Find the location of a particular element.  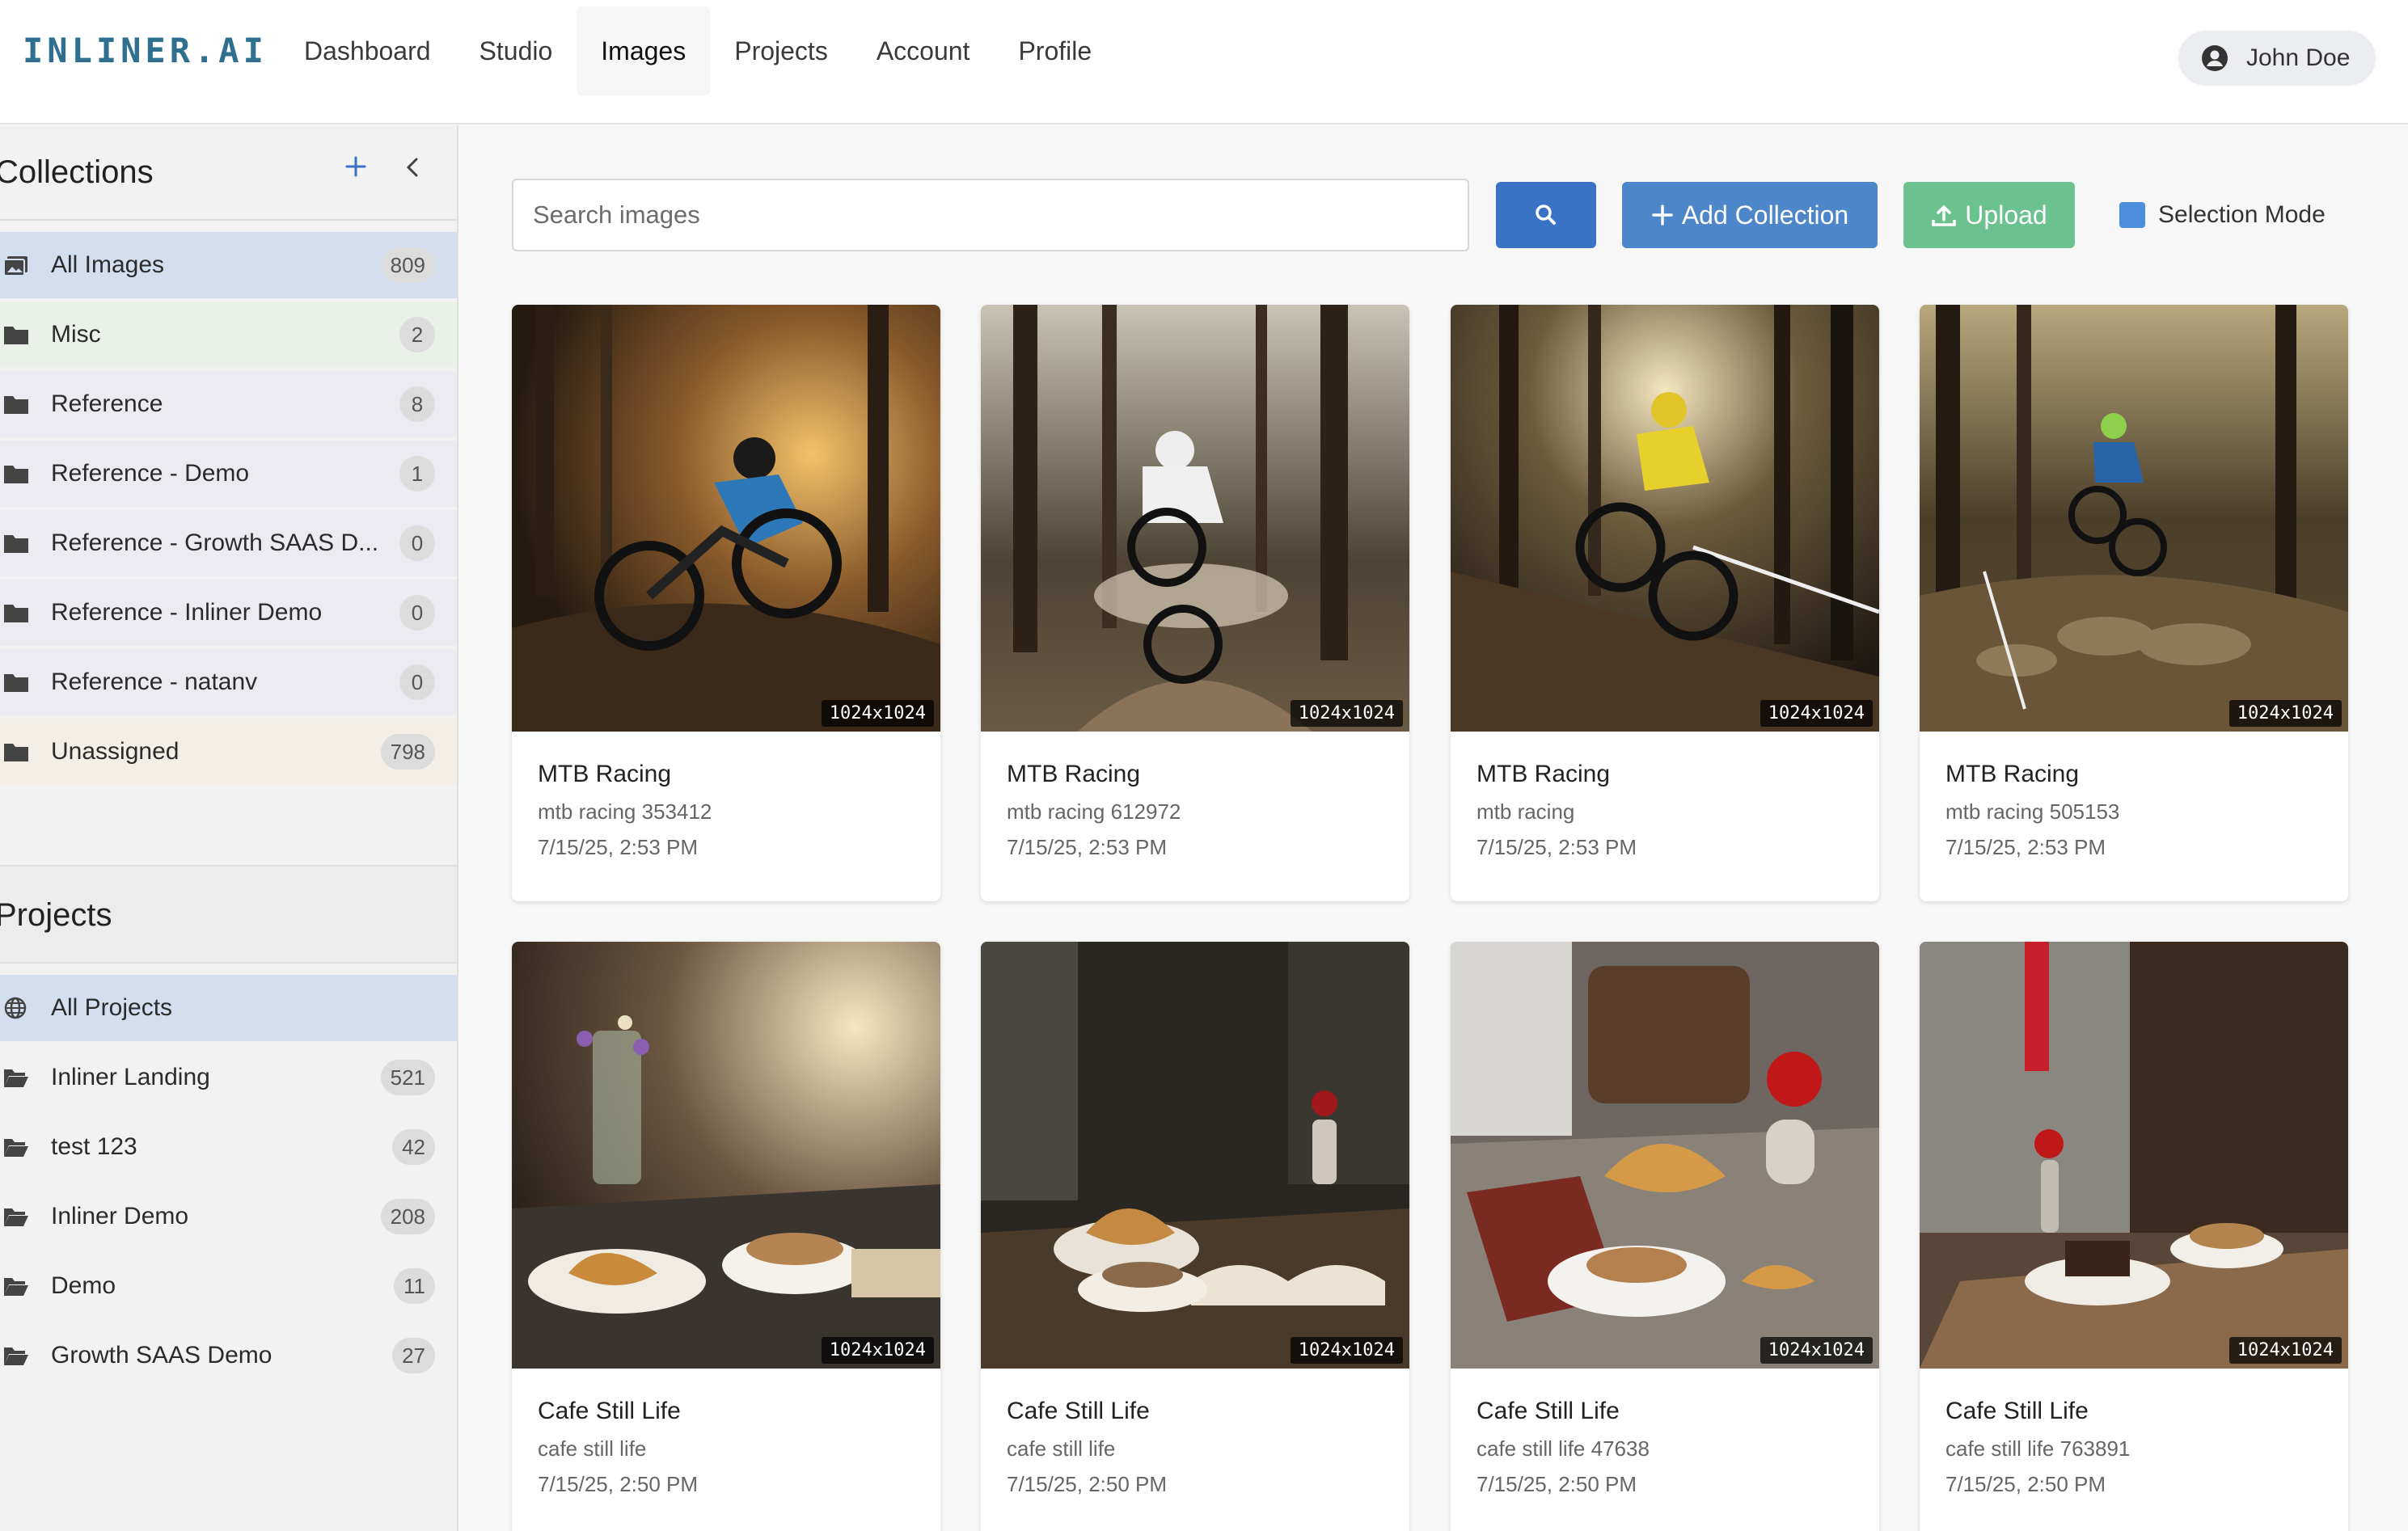

collection-item-reference-demo: Reference - Demo 1 is located at coordinates (229, 474).